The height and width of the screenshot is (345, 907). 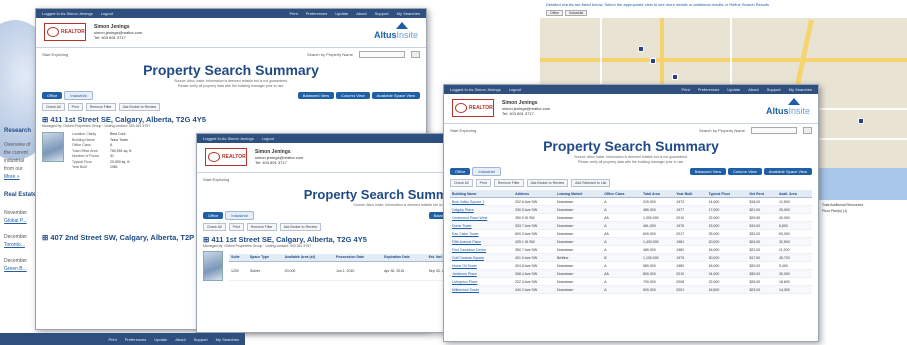 What do you see at coordinates (787, 171) in the screenshot?
I see `available-space-view-button: Available Space View` at bounding box center [787, 171].